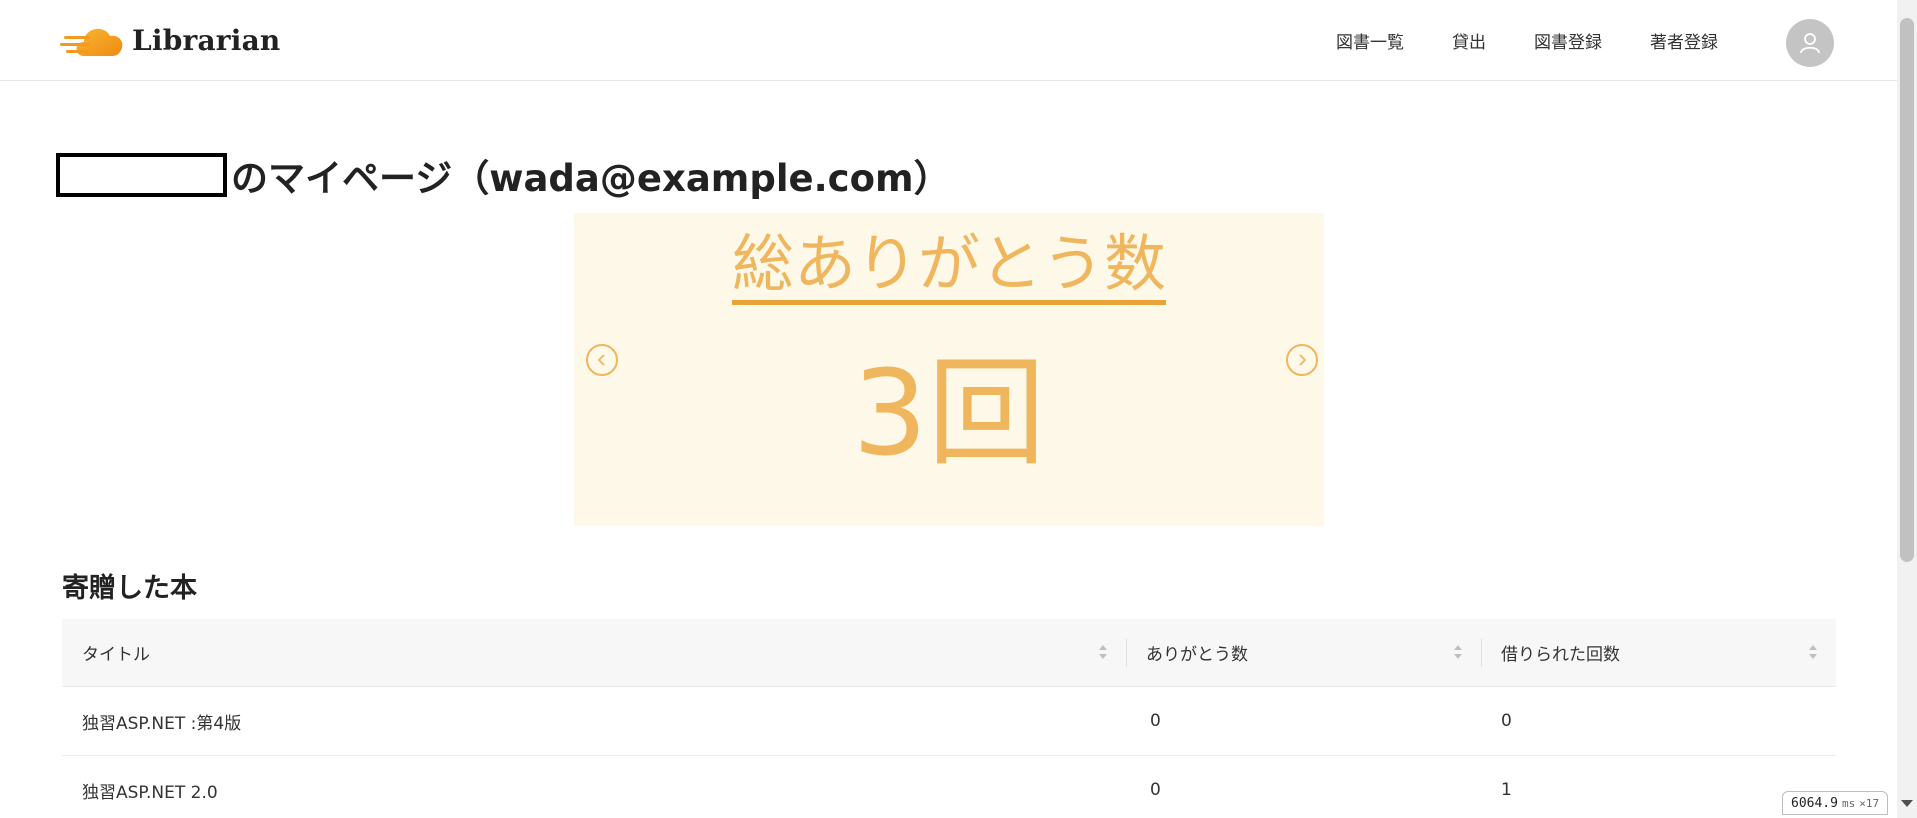 The image size is (1917, 818). Describe the element at coordinates (1560, 655) in the screenshot. I see `column-label: 借りられた回数` at that location.